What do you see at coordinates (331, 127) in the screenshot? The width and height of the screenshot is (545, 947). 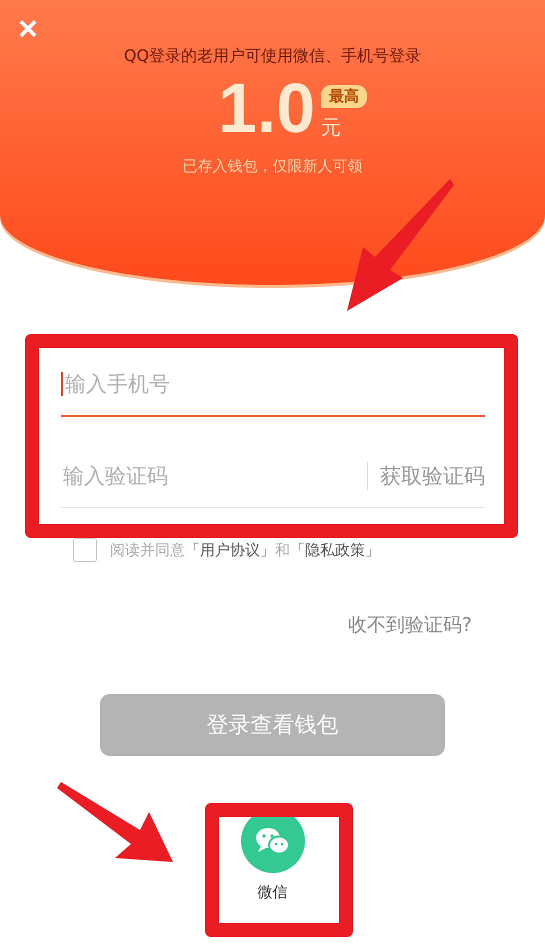 I see `currency-unit: 元` at bounding box center [331, 127].